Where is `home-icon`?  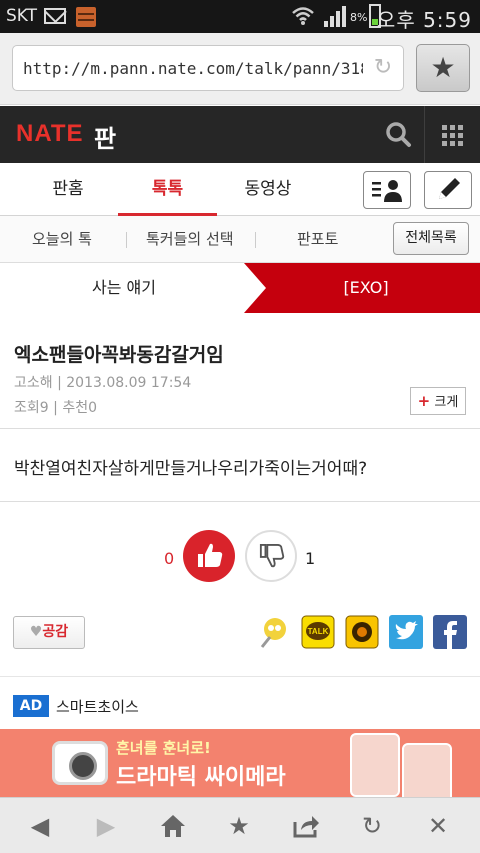
home-icon is located at coordinates (173, 826).